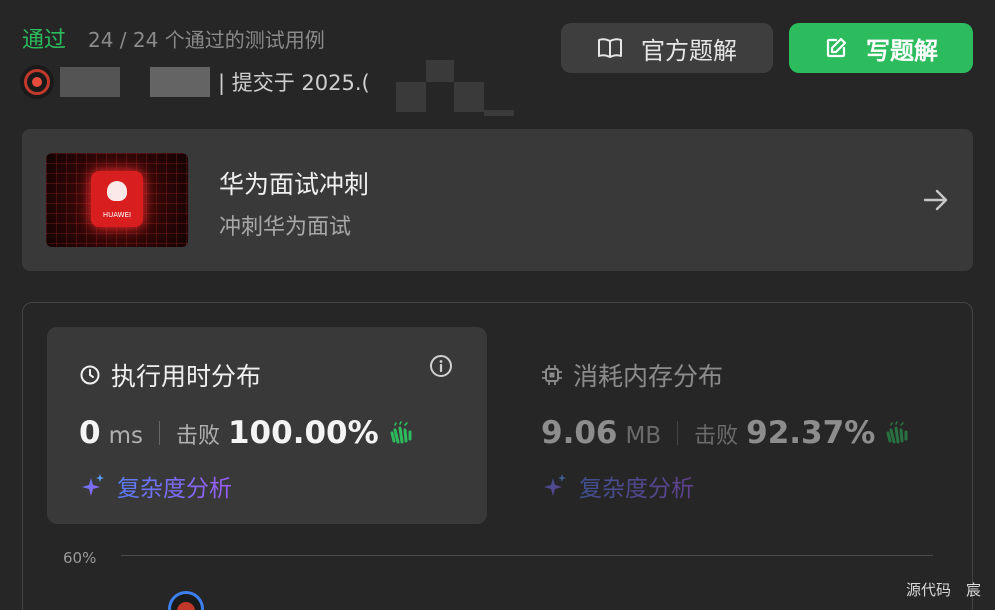  I want to click on runtime-title: 执行用时分布, so click(170, 375).